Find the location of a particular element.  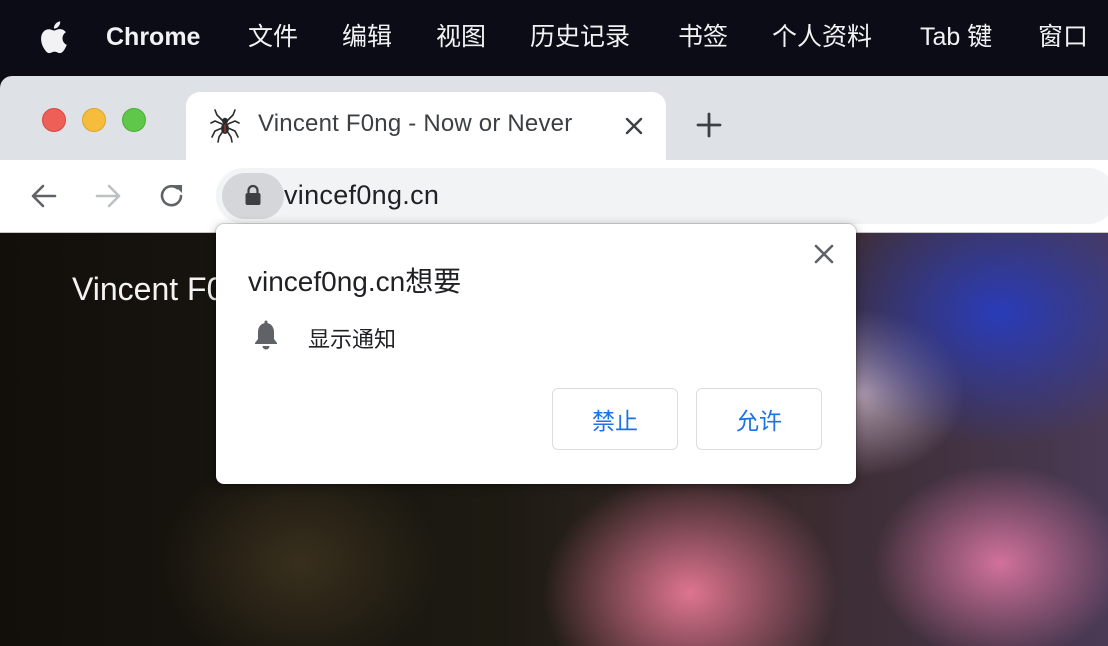

dialog-close-icon is located at coordinates (824, 254).